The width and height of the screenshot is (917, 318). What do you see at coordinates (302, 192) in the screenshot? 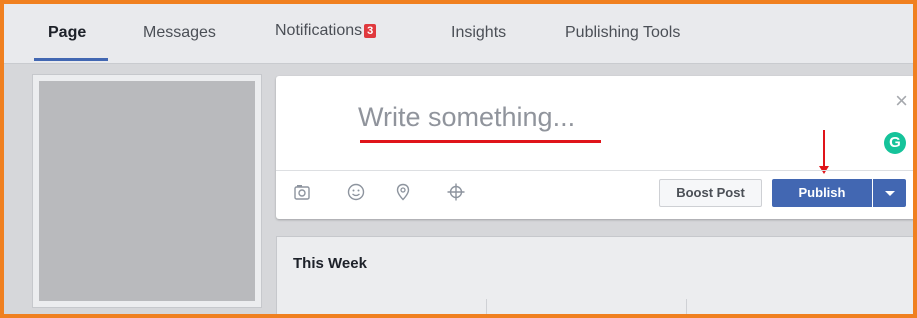
I see `photo-camera-icon` at bounding box center [302, 192].